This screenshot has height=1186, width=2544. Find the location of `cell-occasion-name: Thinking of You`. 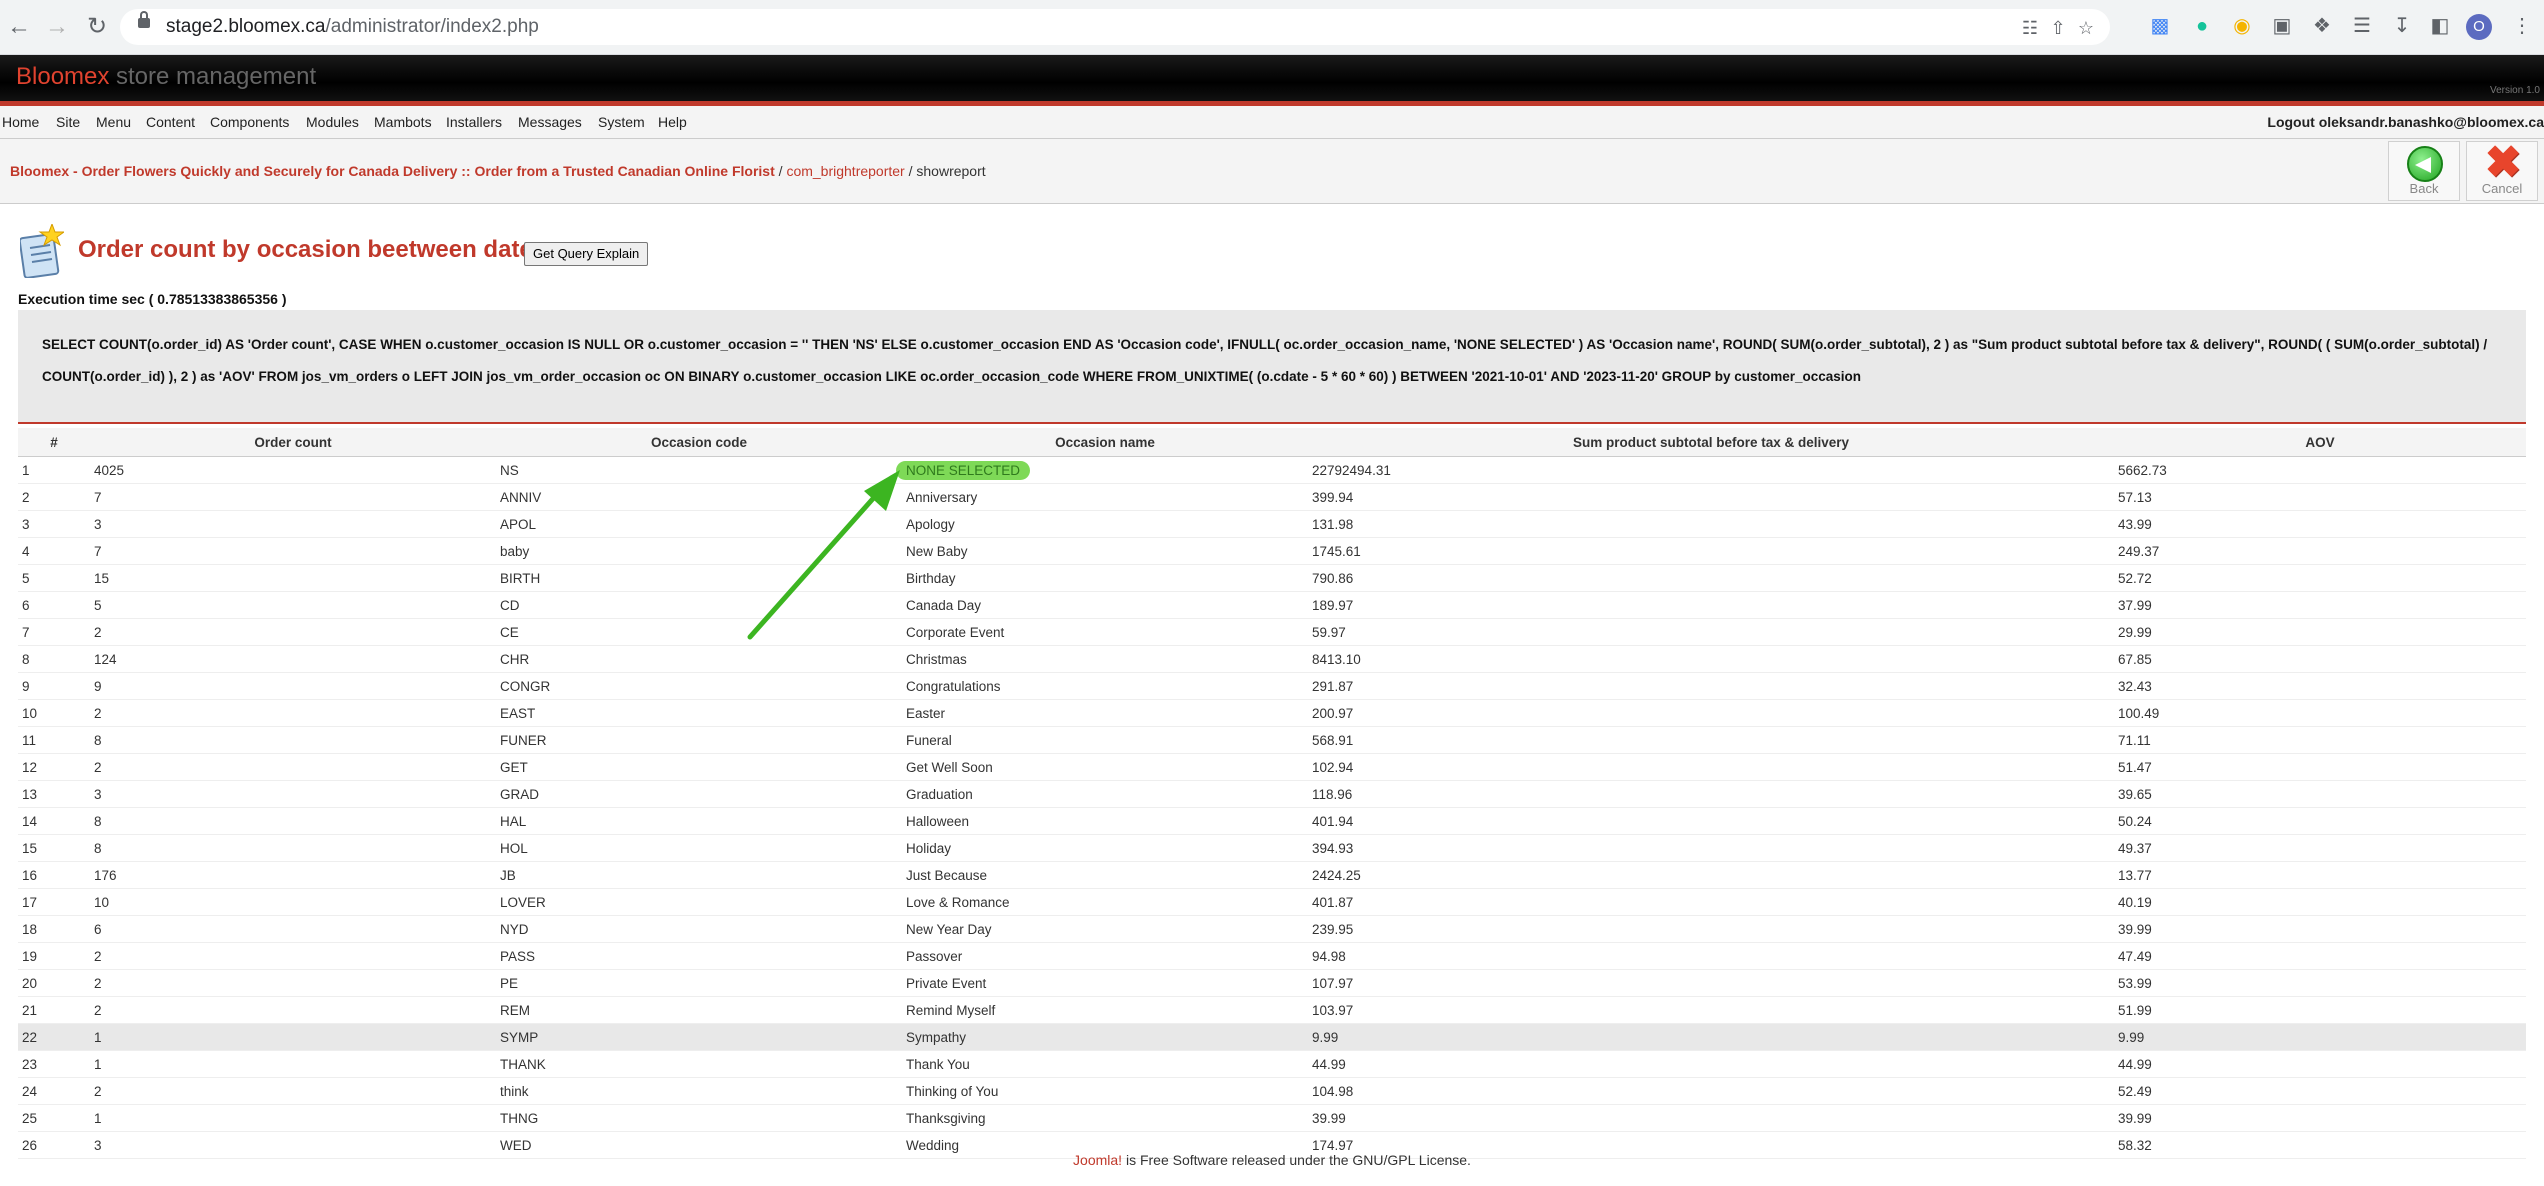

cell-occasion-name: Thinking of You is located at coordinates (1105, 1091).